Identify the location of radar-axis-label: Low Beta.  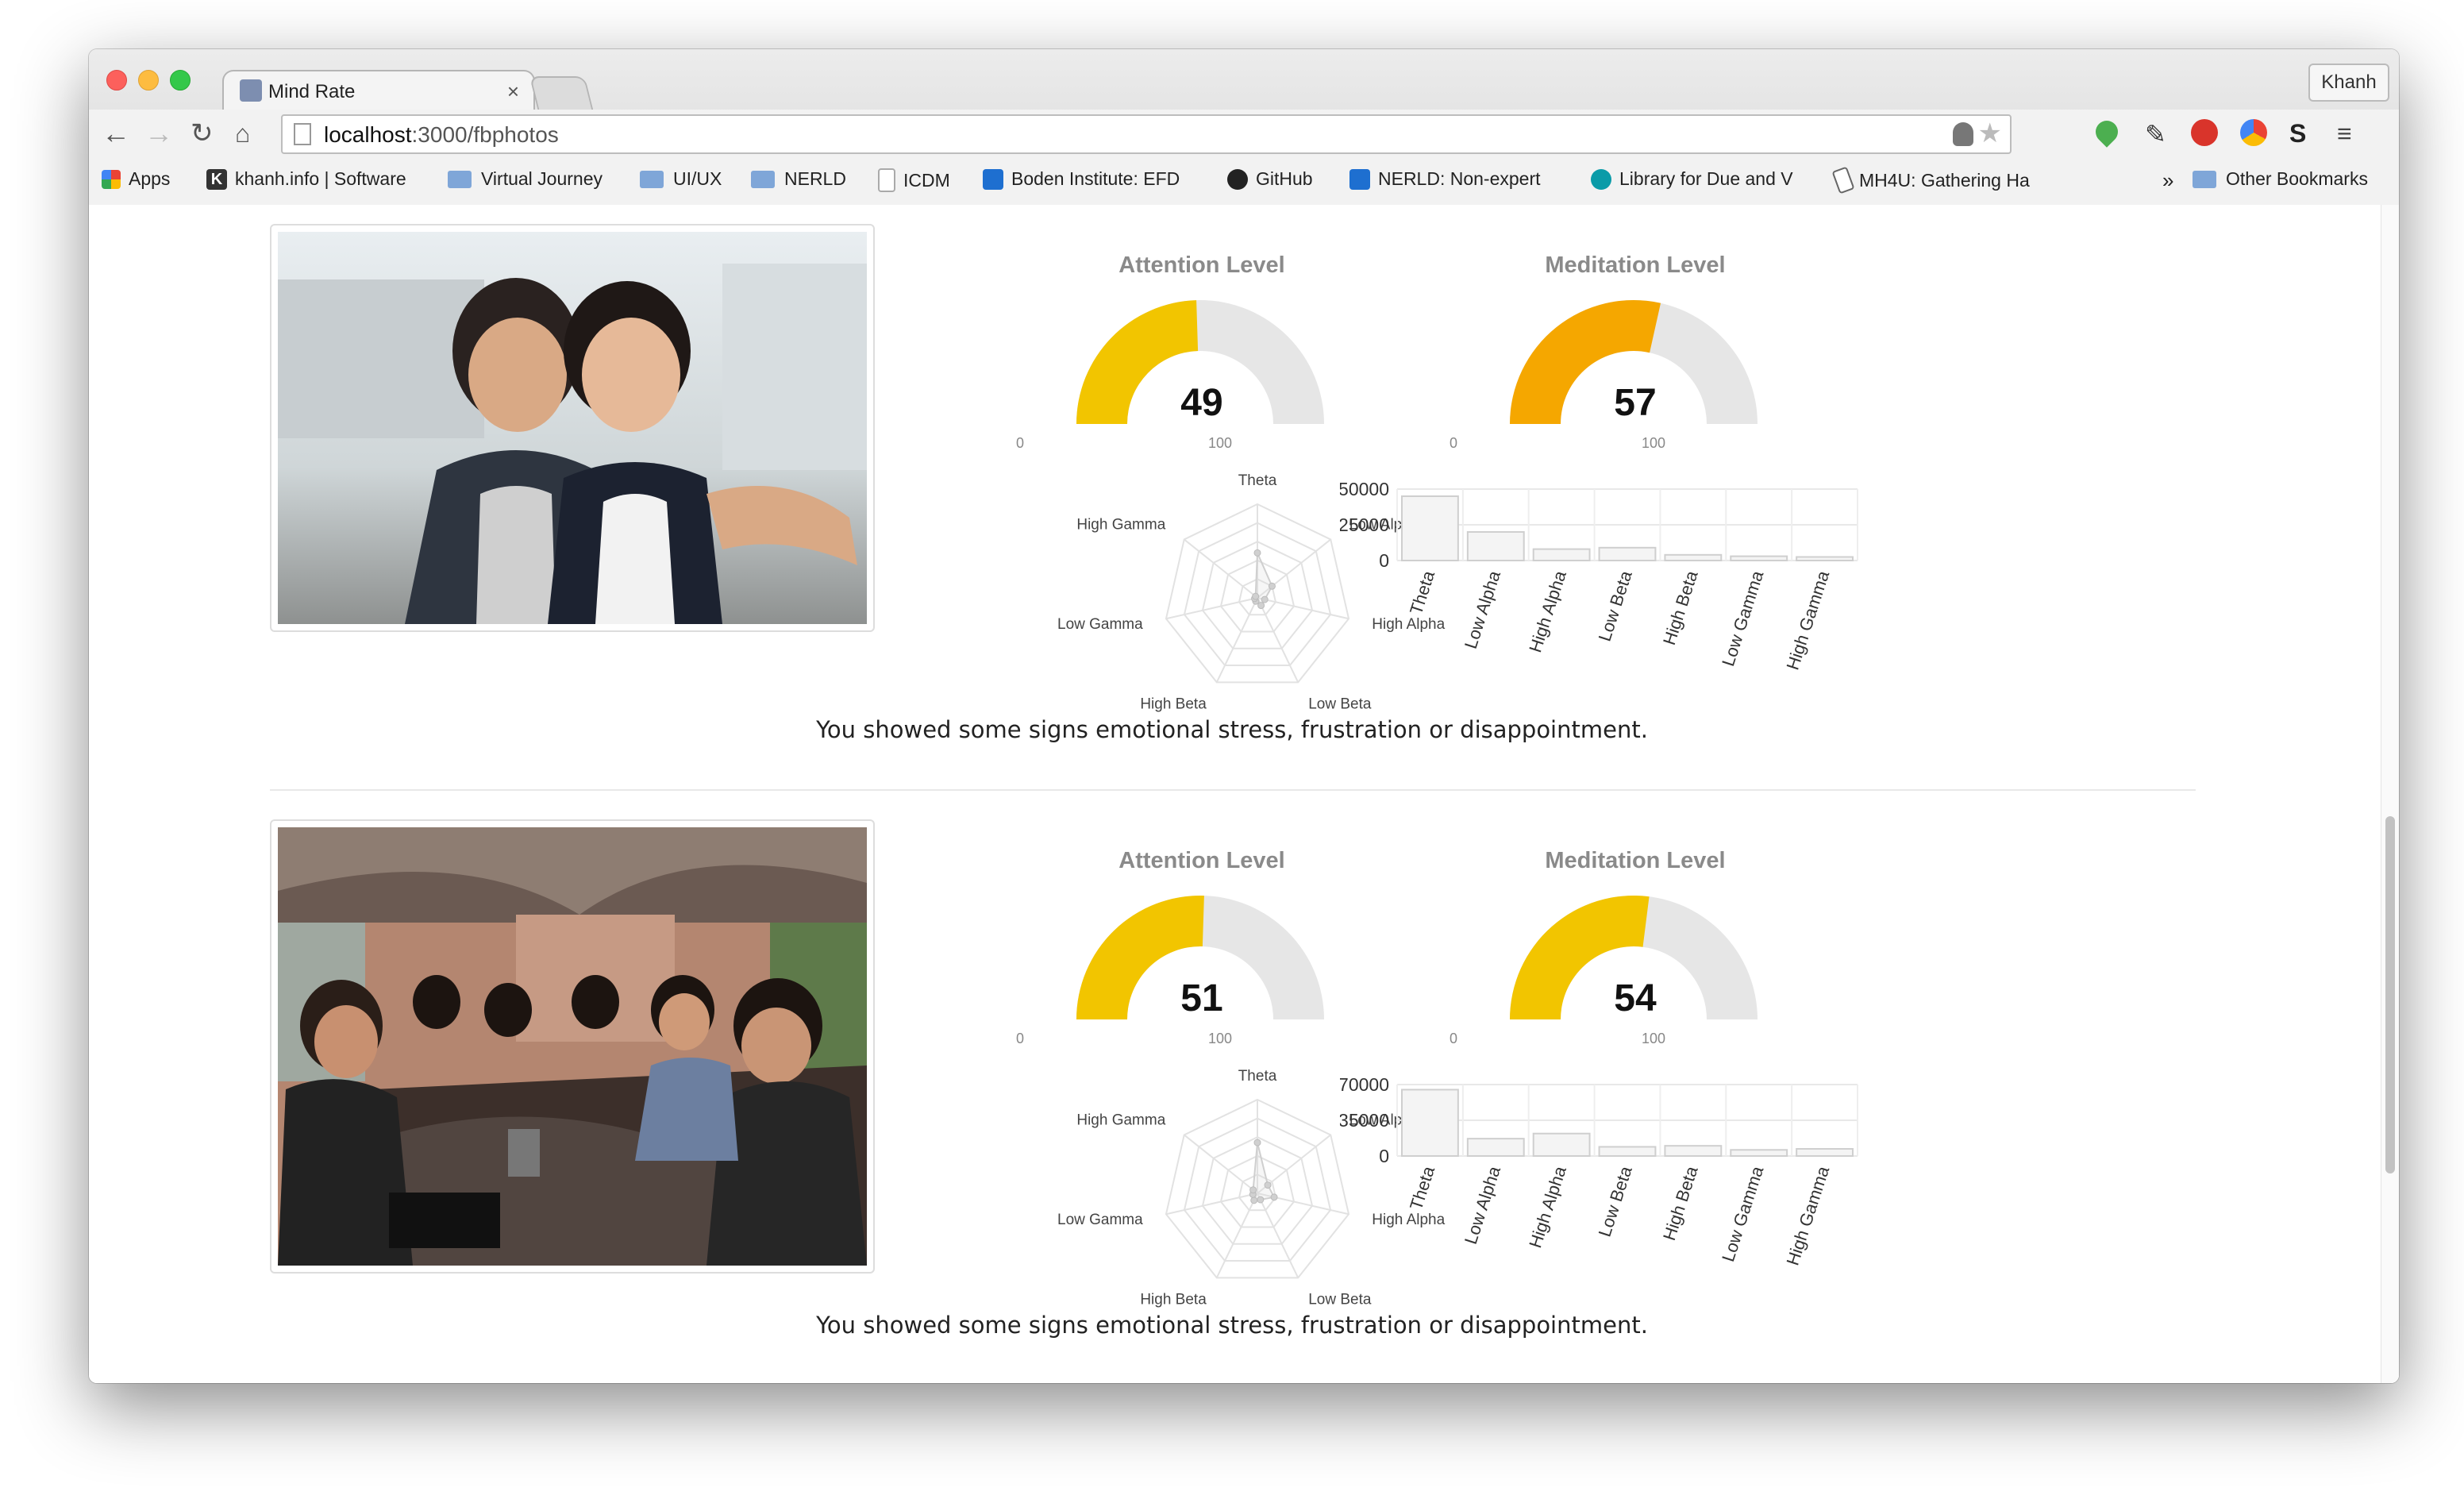
(1340, 704).